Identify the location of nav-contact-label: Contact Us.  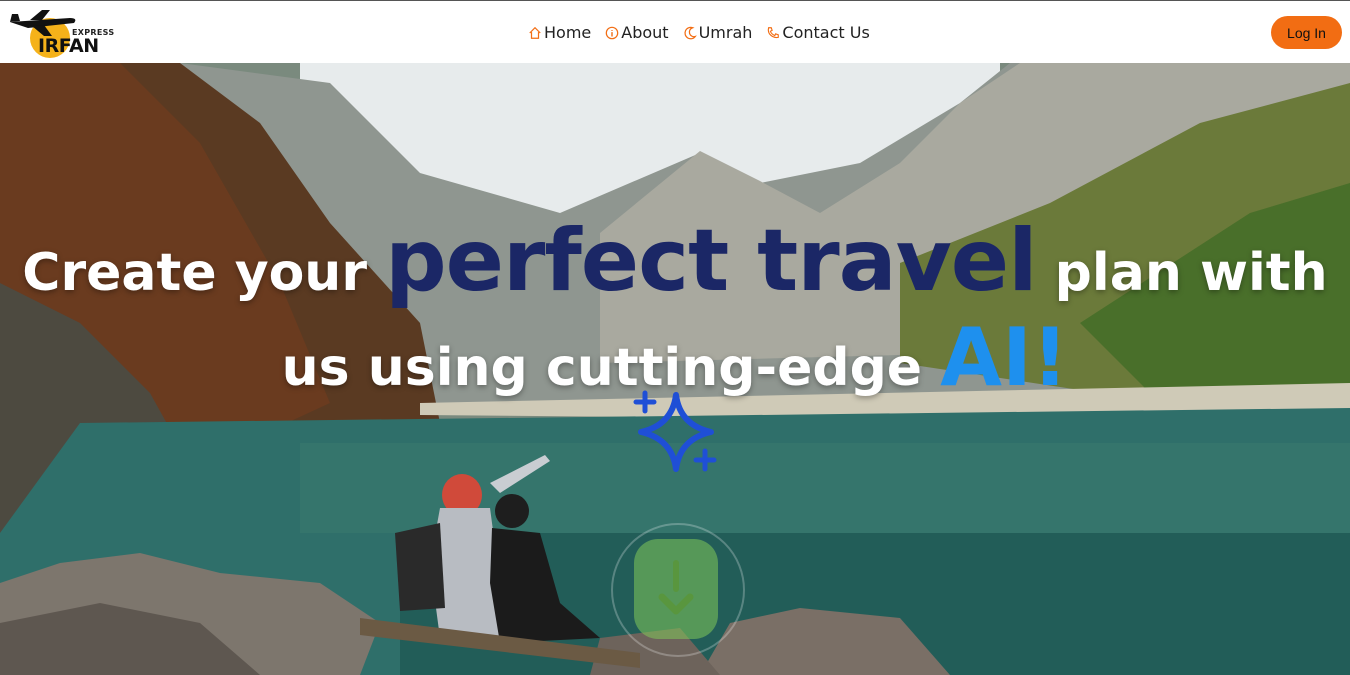
(826, 32).